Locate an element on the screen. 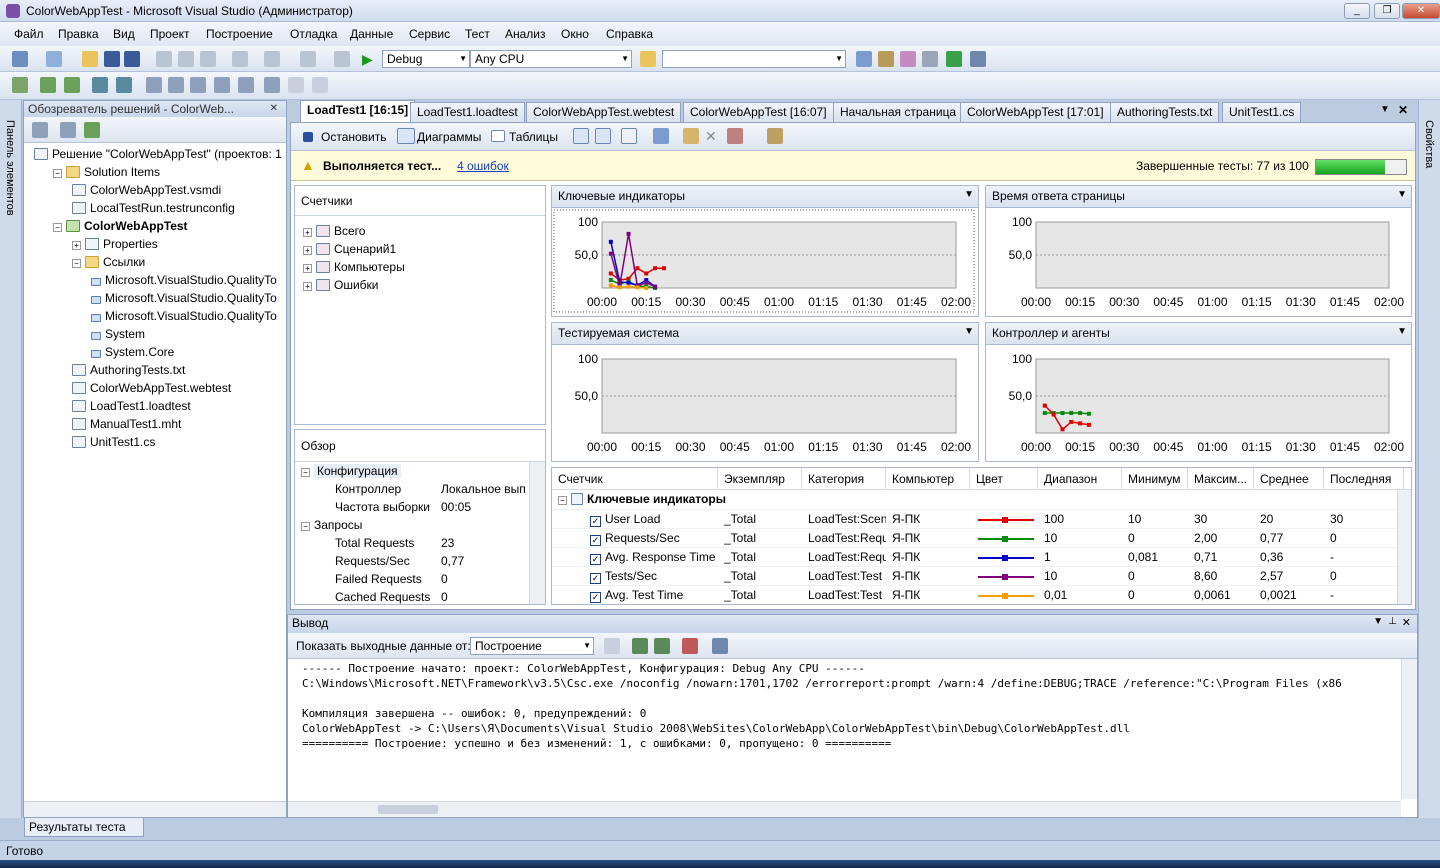  counter-item: + Ошибки is located at coordinates (341, 285).